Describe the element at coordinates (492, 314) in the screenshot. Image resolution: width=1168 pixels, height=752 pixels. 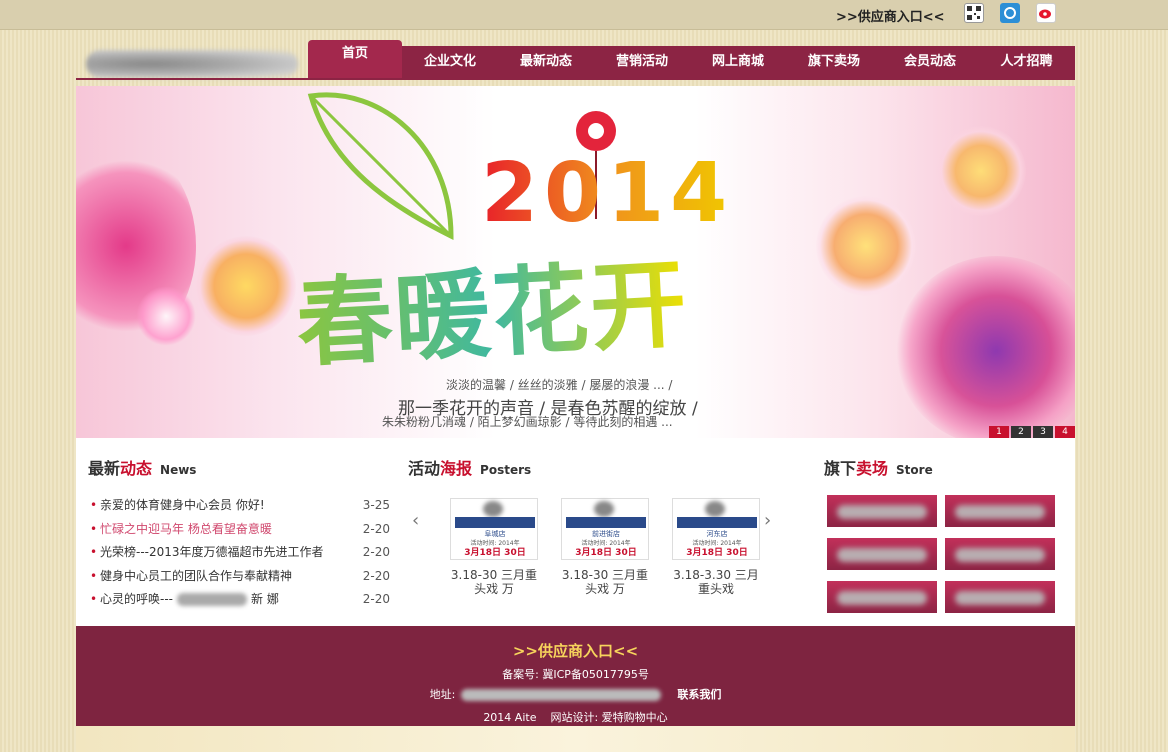
I see `banner-slogan: 春暖花开` at that location.